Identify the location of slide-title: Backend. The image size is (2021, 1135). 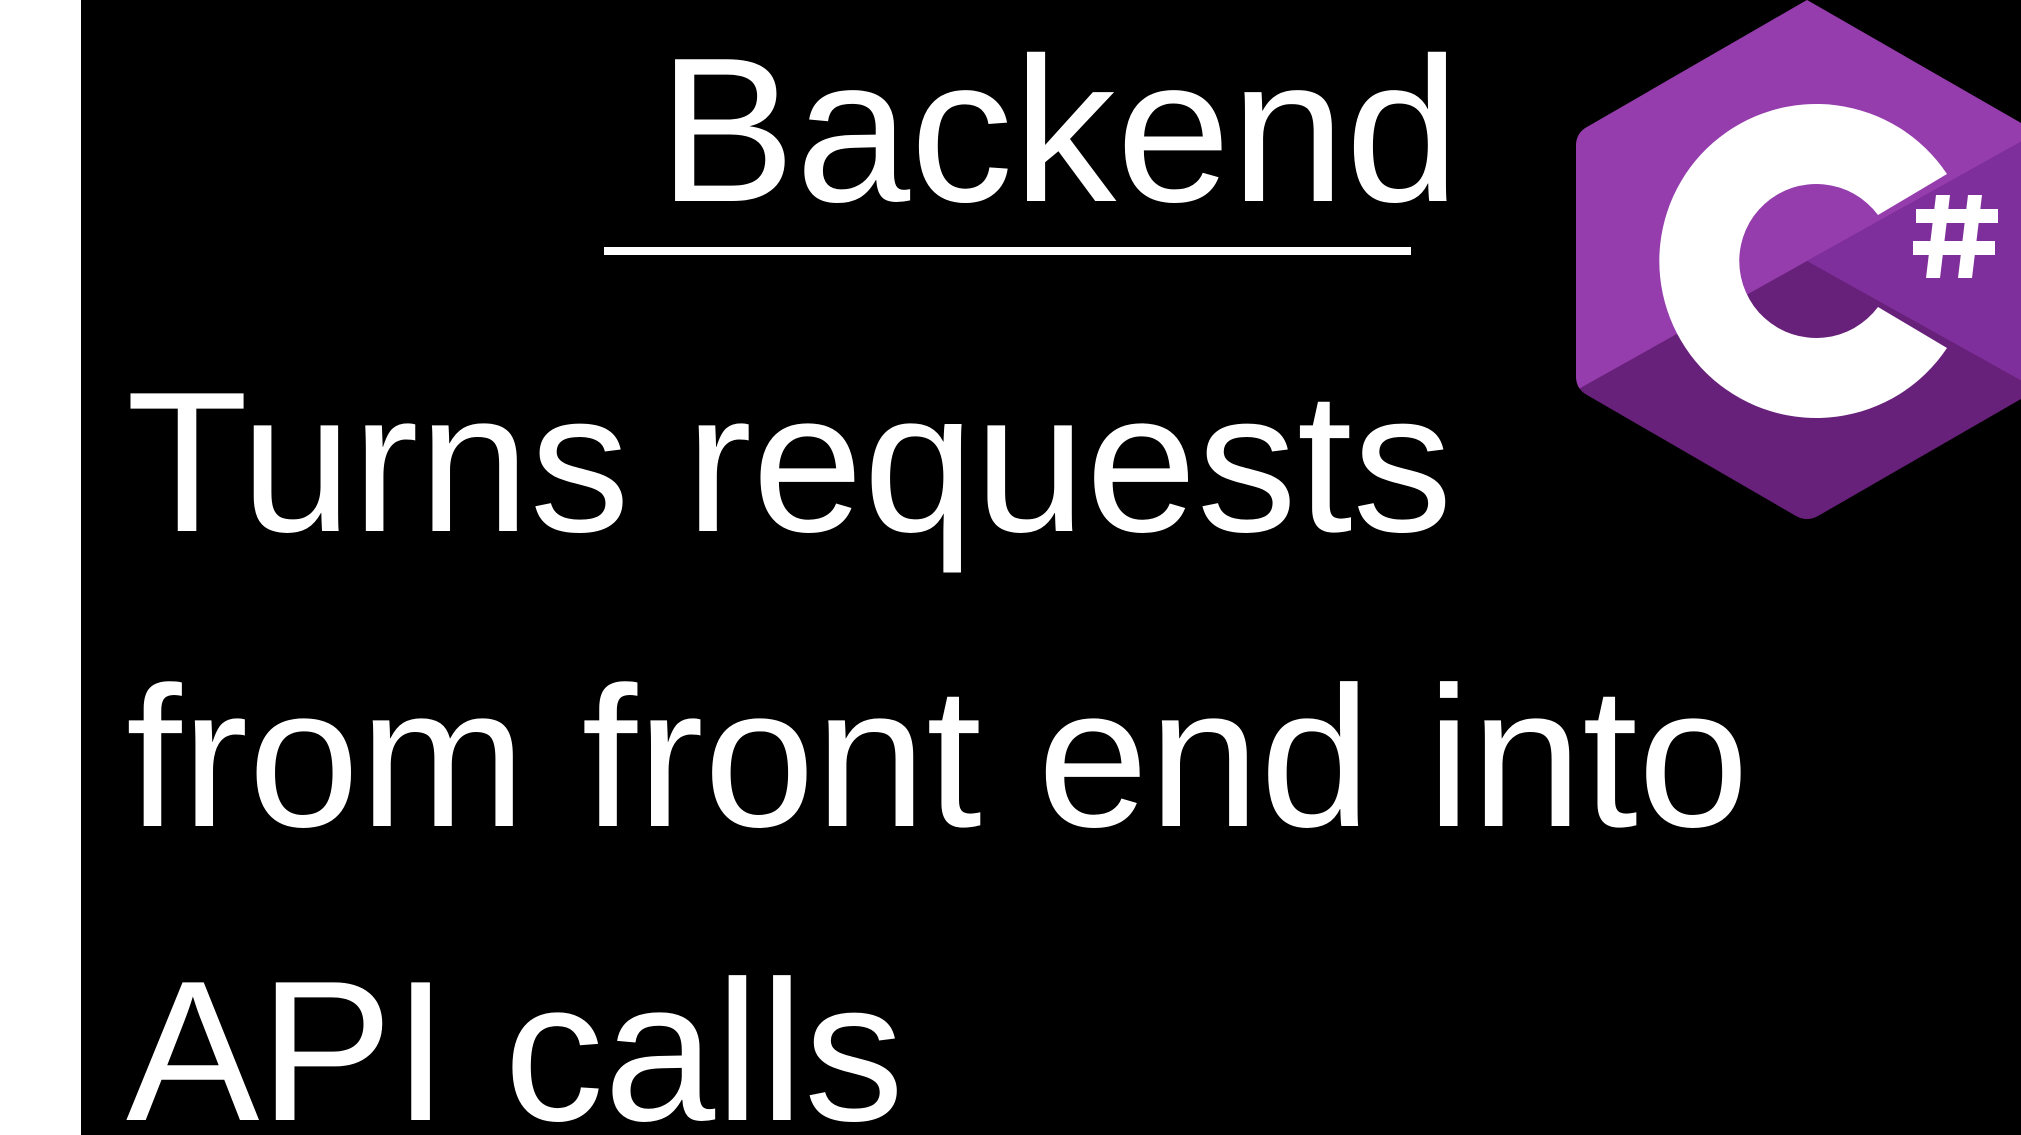
(1059, 130).